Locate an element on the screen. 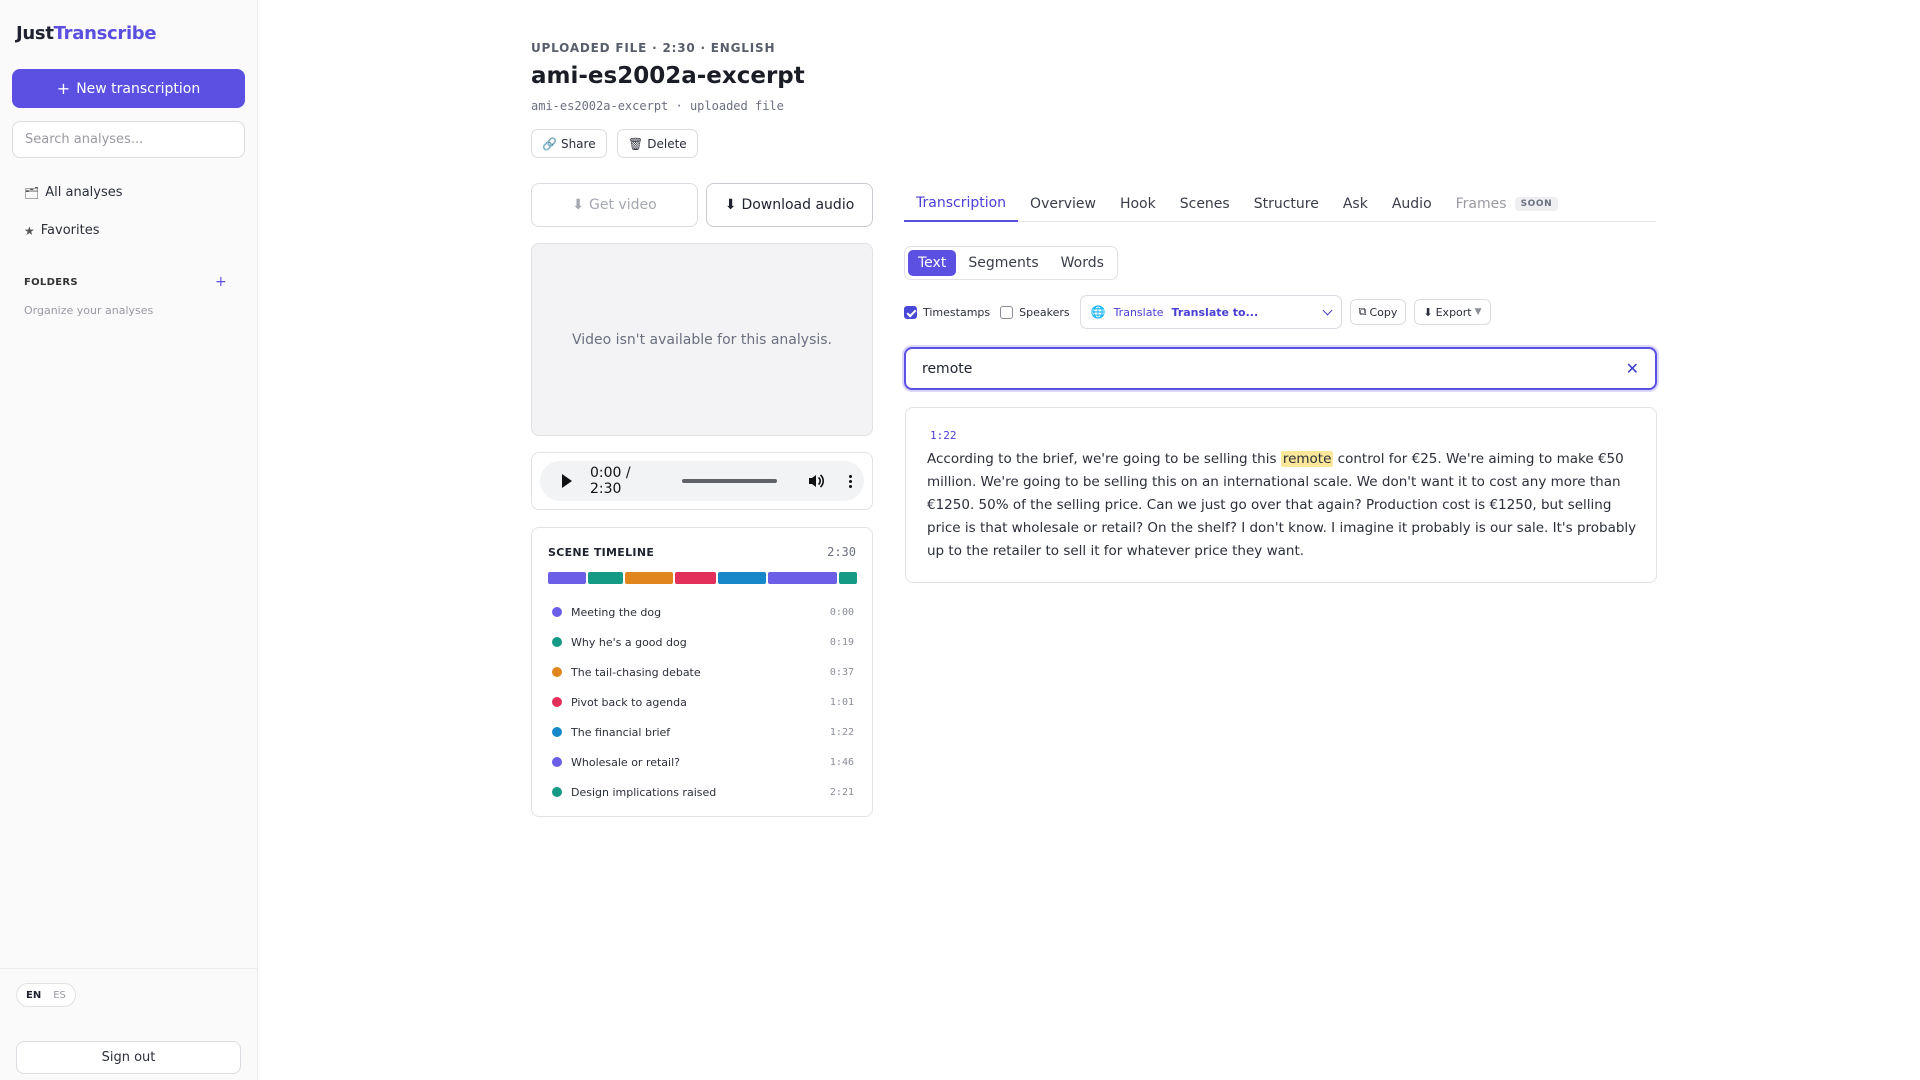 The height and width of the screenshot is (1080, 1920). file-meta: UPLOADED FILE · 2:30 · ENGLISH is located at coordinates (653, 48).